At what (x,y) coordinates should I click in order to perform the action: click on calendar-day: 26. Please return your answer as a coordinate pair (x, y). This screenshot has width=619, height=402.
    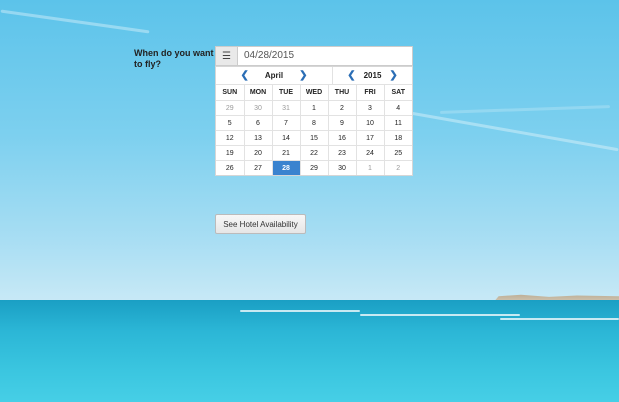
    Looking at the image, I should click on (230, 167).